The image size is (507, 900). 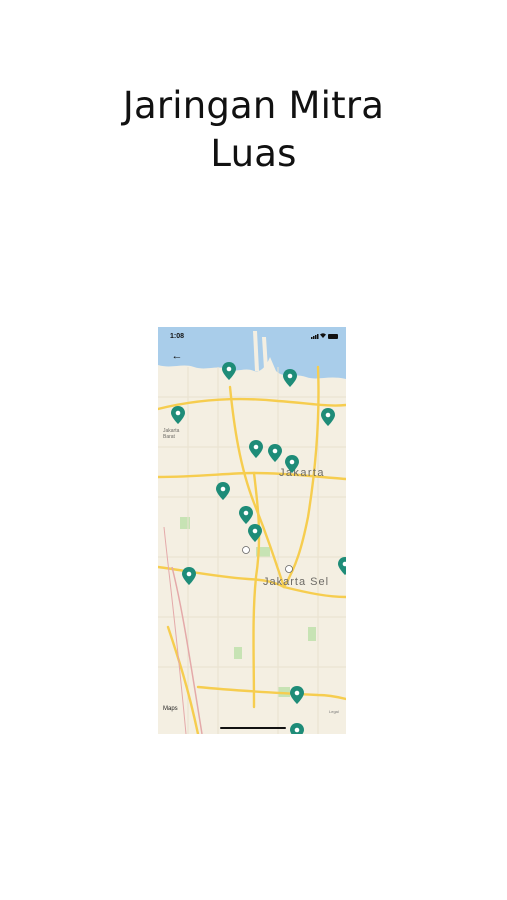 I want to click on battery-icon, so click(x=333, y=336).